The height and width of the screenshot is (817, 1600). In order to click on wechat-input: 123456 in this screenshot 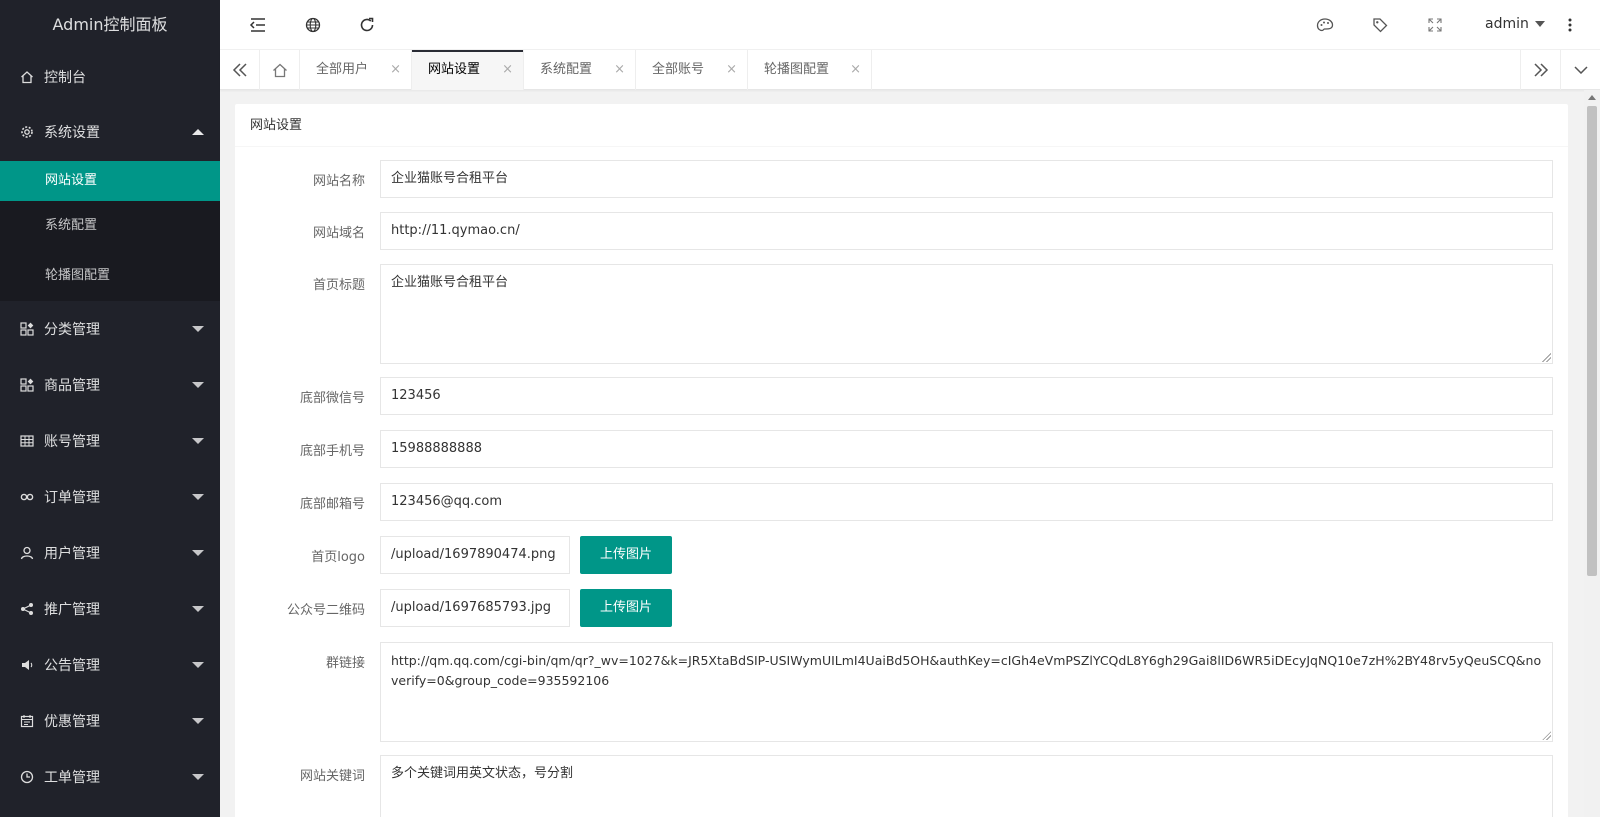, I will do `click(966, 396)`.